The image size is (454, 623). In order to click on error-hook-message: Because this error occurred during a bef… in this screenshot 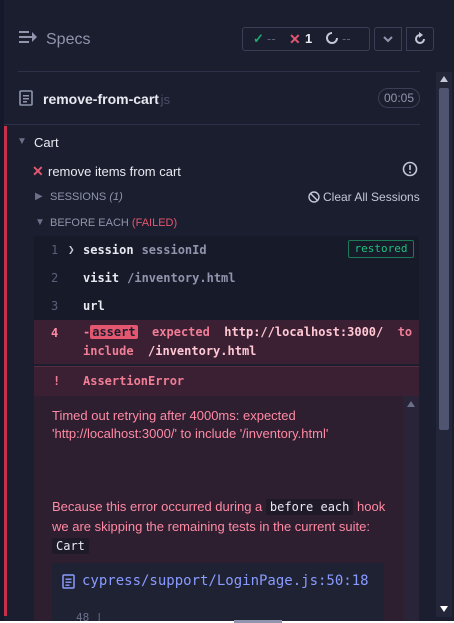, I will do `click(219, 526)`.